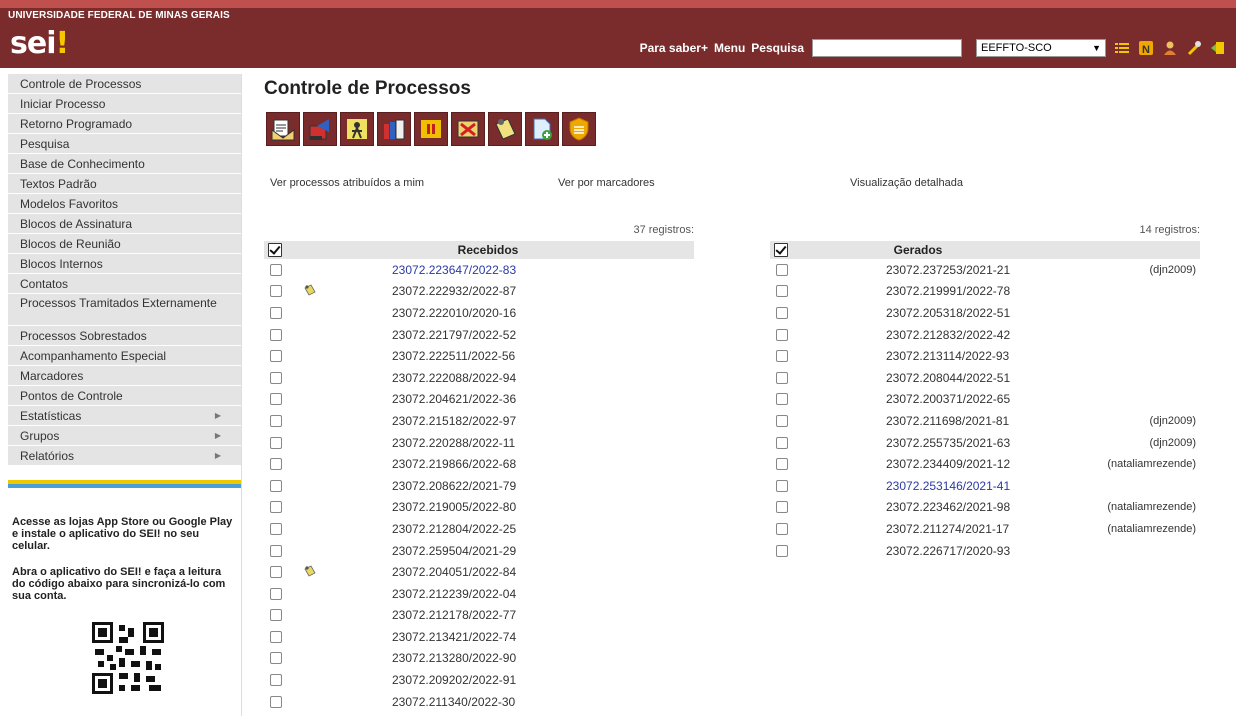 This screenshot has height=716, width=1236. Describe the element at coordinates (777, 48) in the screenshot. I see `pesquisa-link: Pesquisa` at that location.